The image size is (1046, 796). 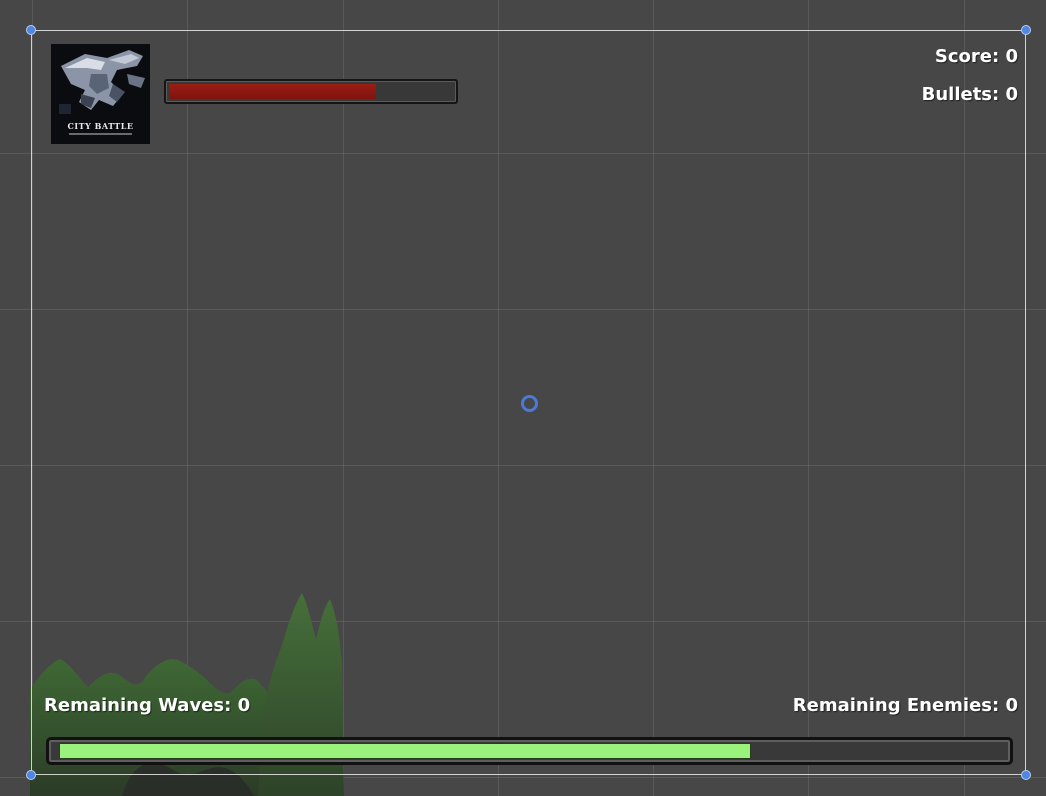 I want to click on soldier-mech-icon, so click(x=100, y=82).